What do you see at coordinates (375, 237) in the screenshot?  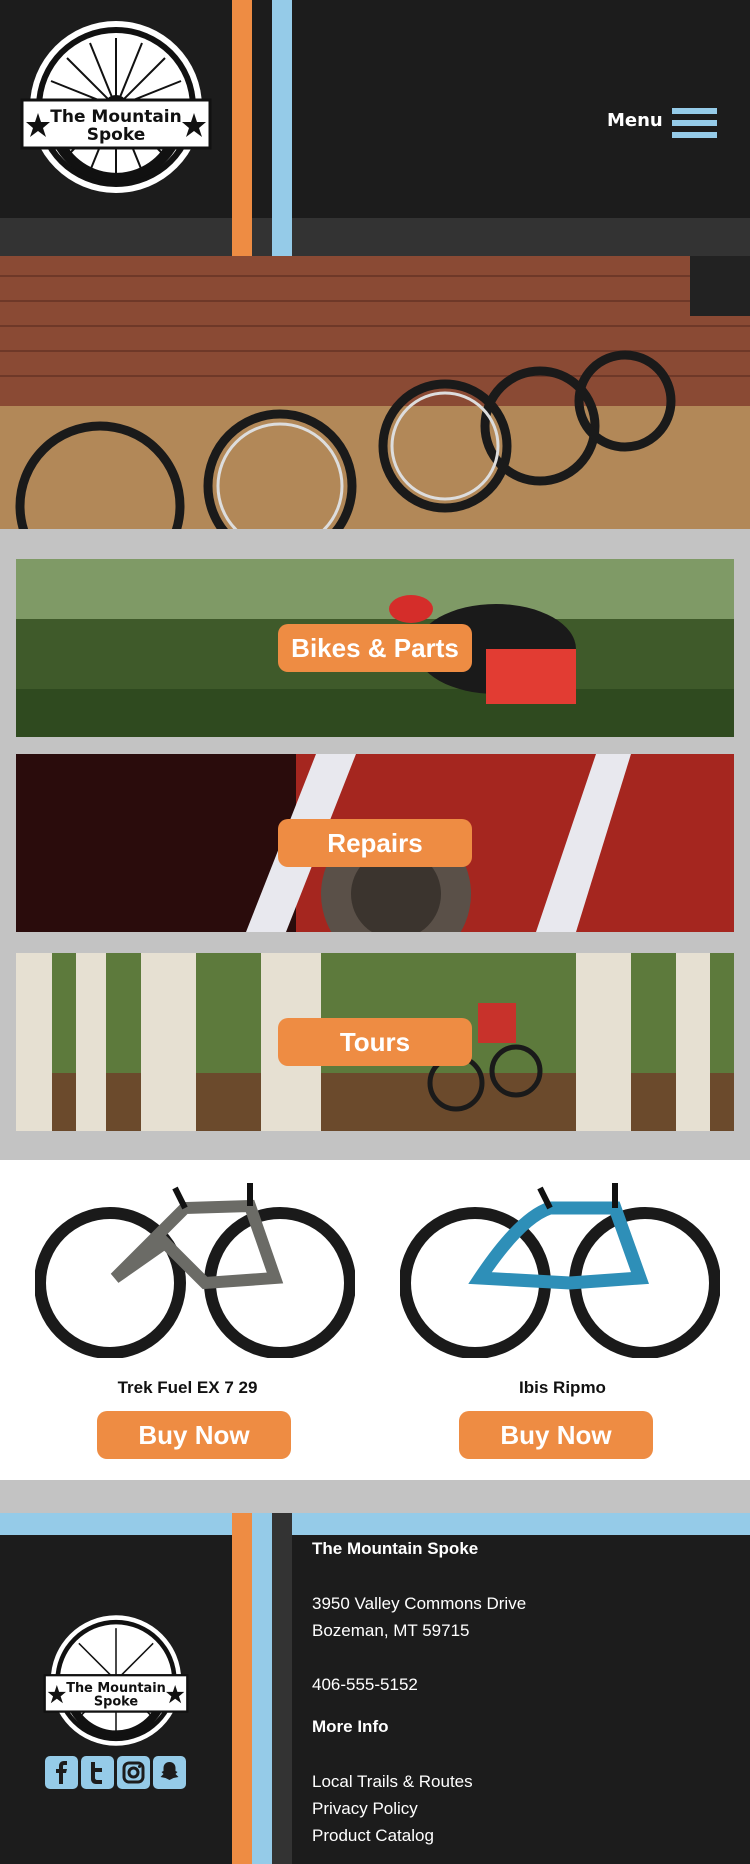 I see `header-band` at bounding box center [375, 237].